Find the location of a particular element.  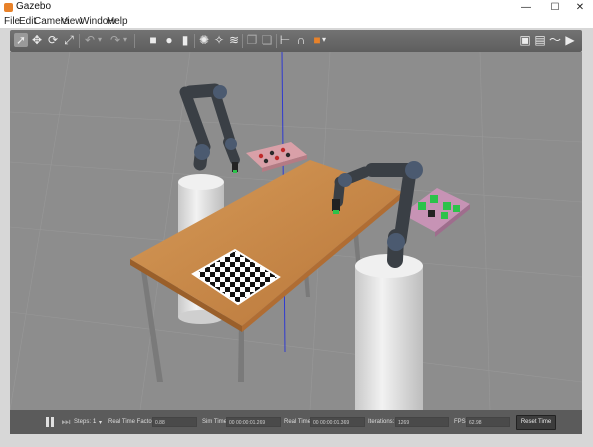

right-pedestal is located at coordinates (389, 332).